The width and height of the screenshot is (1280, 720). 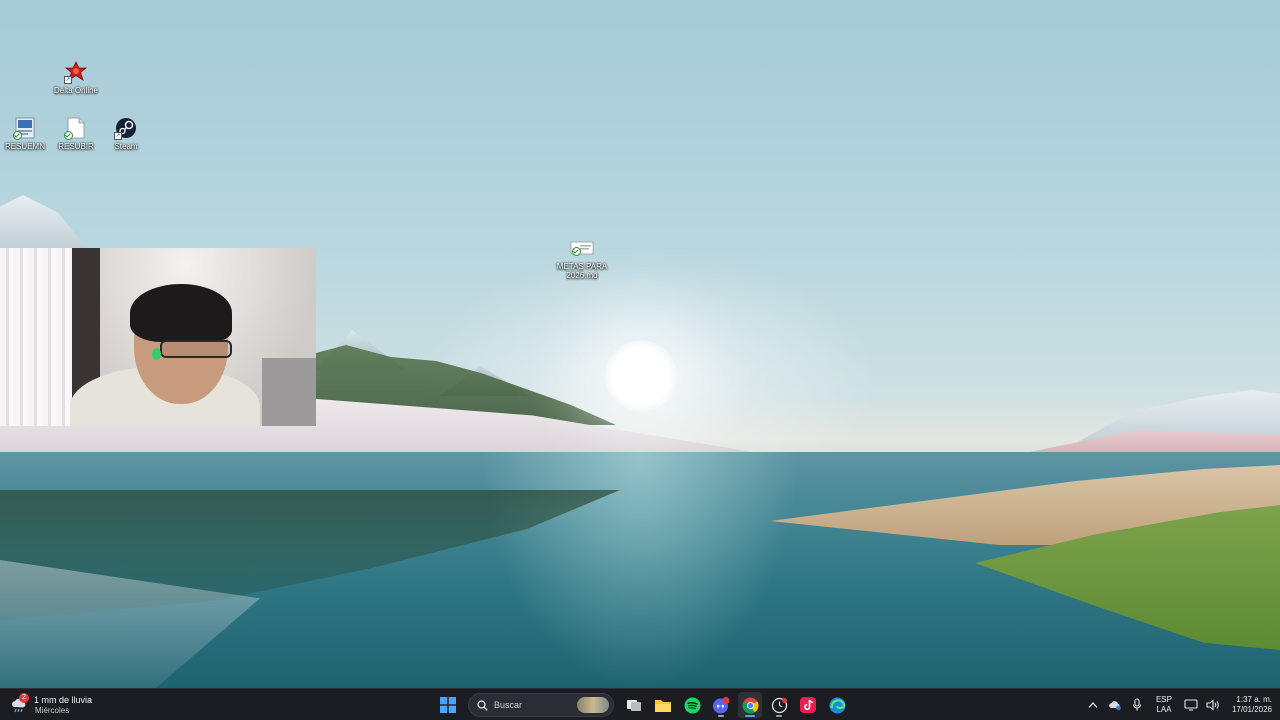 I want to click on markdown-file-icon, so click(x=582, y=248).